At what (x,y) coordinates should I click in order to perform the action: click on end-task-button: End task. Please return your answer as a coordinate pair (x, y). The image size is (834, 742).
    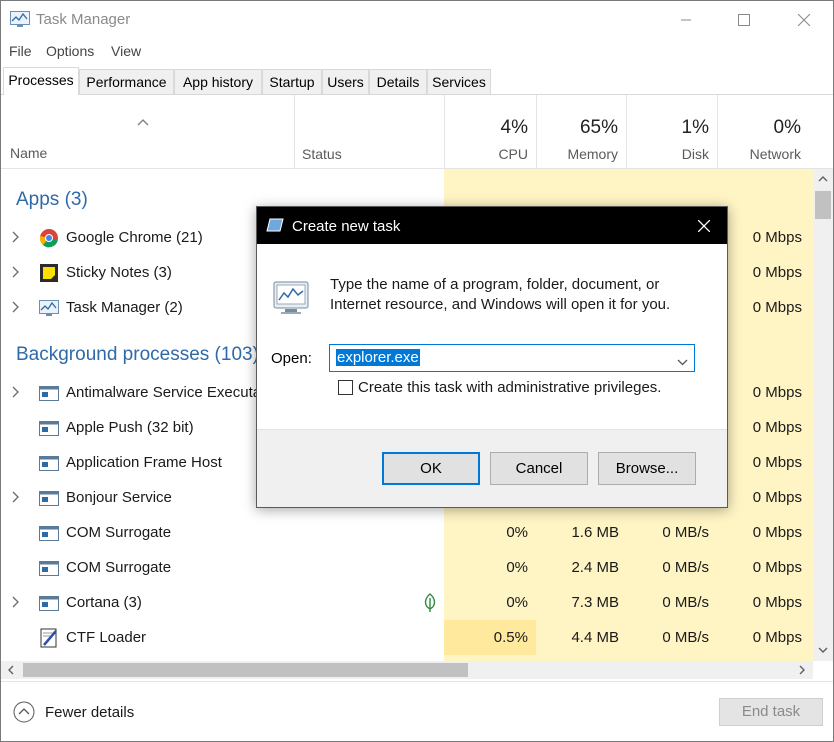
    Looking at the image, I should click on (771, 712).